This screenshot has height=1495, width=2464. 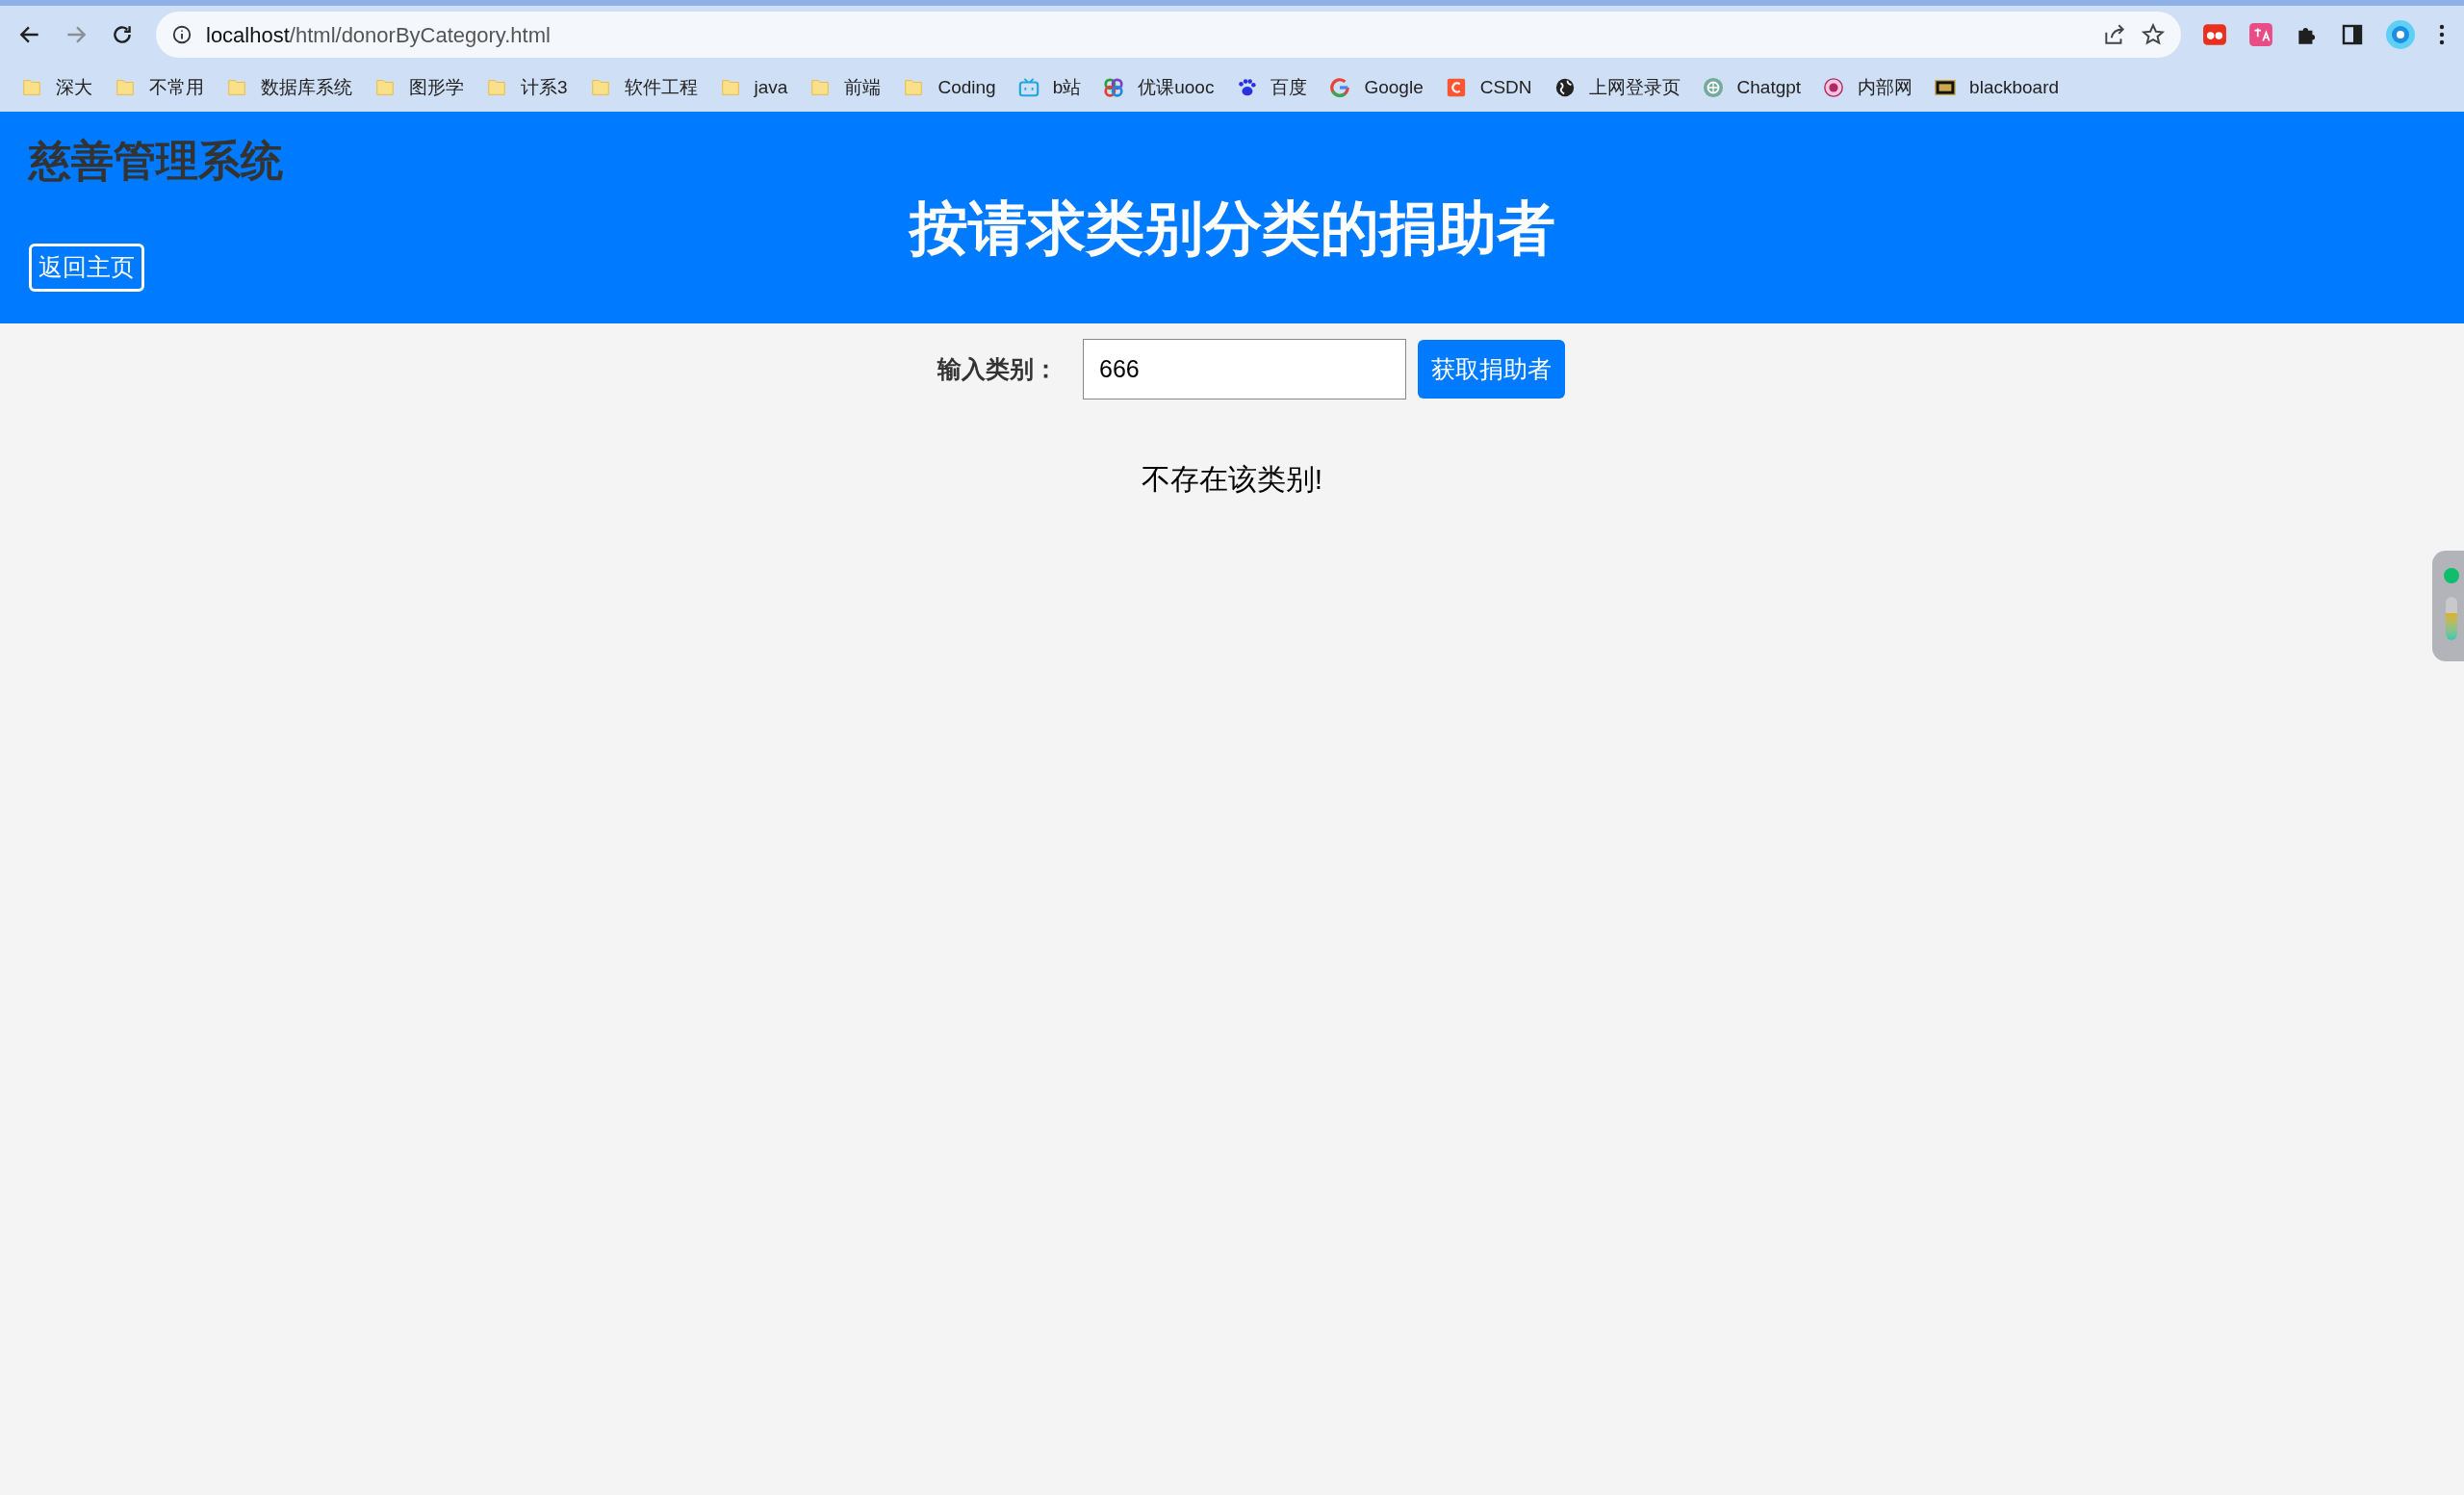 What do you see at coordinates (1564, 87) in the screenshot?
I see `globe-icon` at bounding box center [1564, 87].